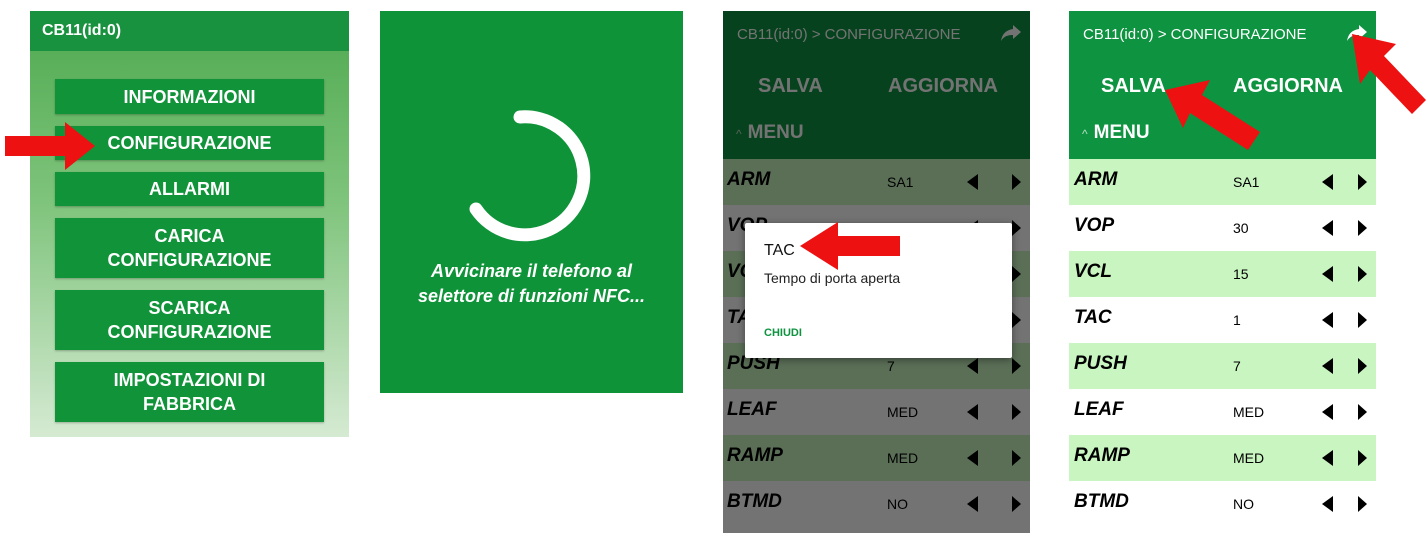  Describe the element at coordinates (530, 176) in the screenshot. I see `loading-spinner-icon` at that location.